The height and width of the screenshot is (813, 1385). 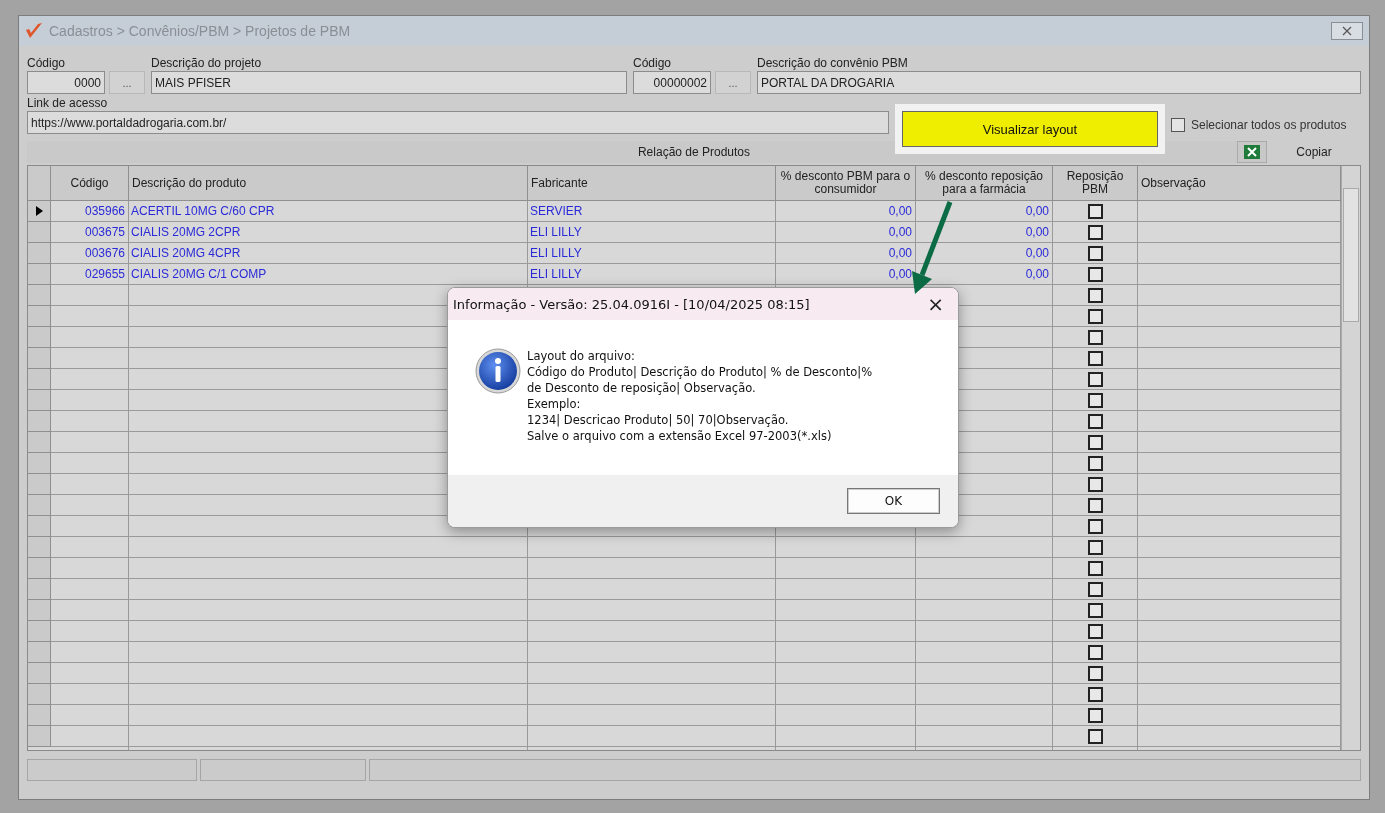 I want to click on column-header: Descrição do produto, so click(x=328, y=183).